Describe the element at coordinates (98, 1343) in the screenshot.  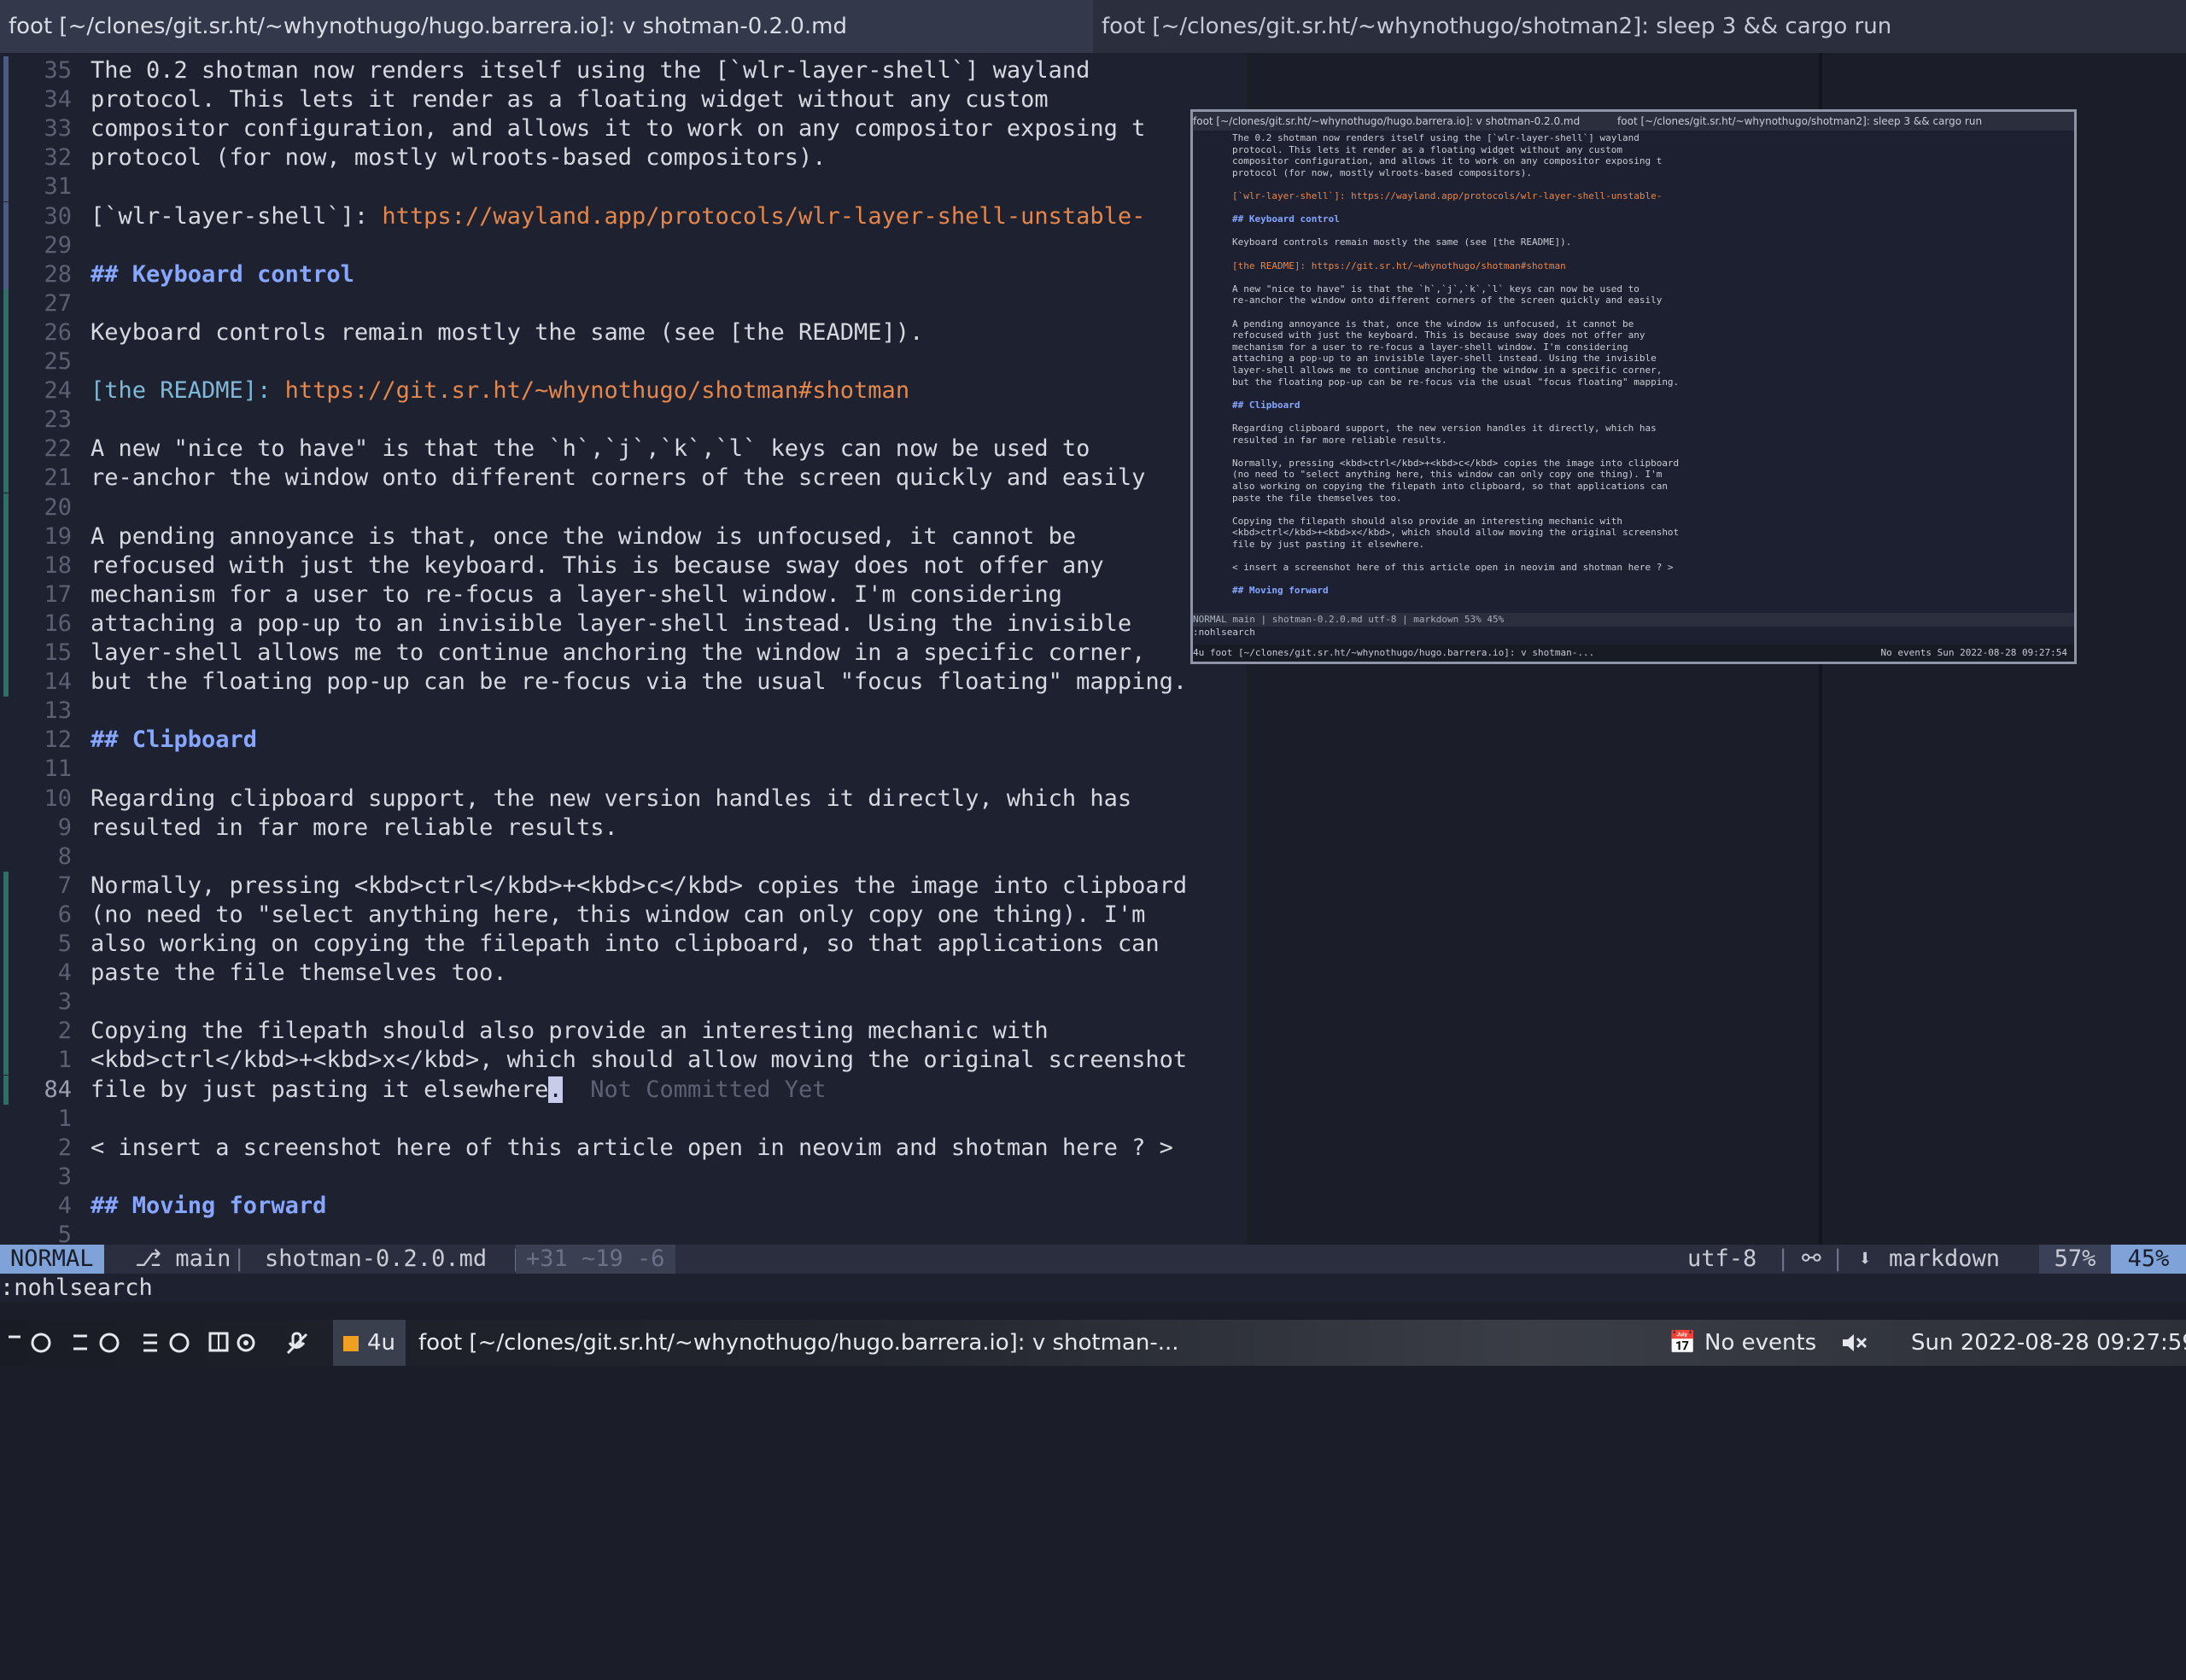
I see `workspace-2-icon` at that location.